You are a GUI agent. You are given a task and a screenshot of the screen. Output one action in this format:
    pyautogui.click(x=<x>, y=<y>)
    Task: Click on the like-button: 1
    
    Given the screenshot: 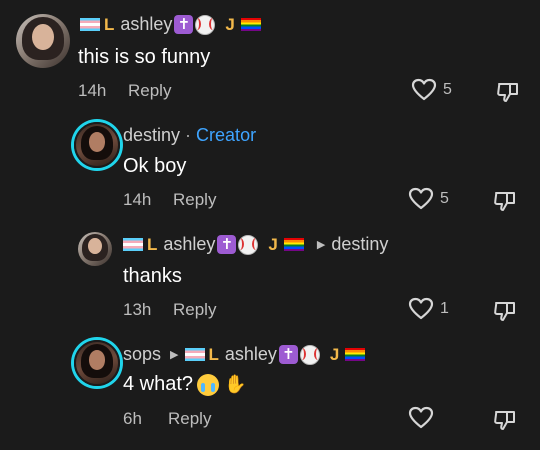 What is the action you would take?
    pyautogui.click(x=428, y=309)
    